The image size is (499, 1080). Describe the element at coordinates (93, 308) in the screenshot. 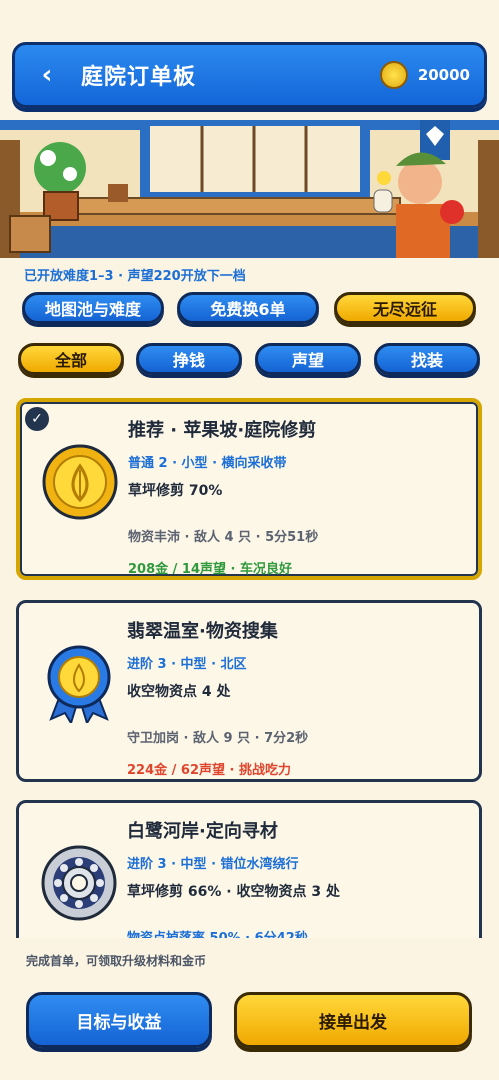

I see `map-pool-difficulty-button: 地图池与难度` at that location.